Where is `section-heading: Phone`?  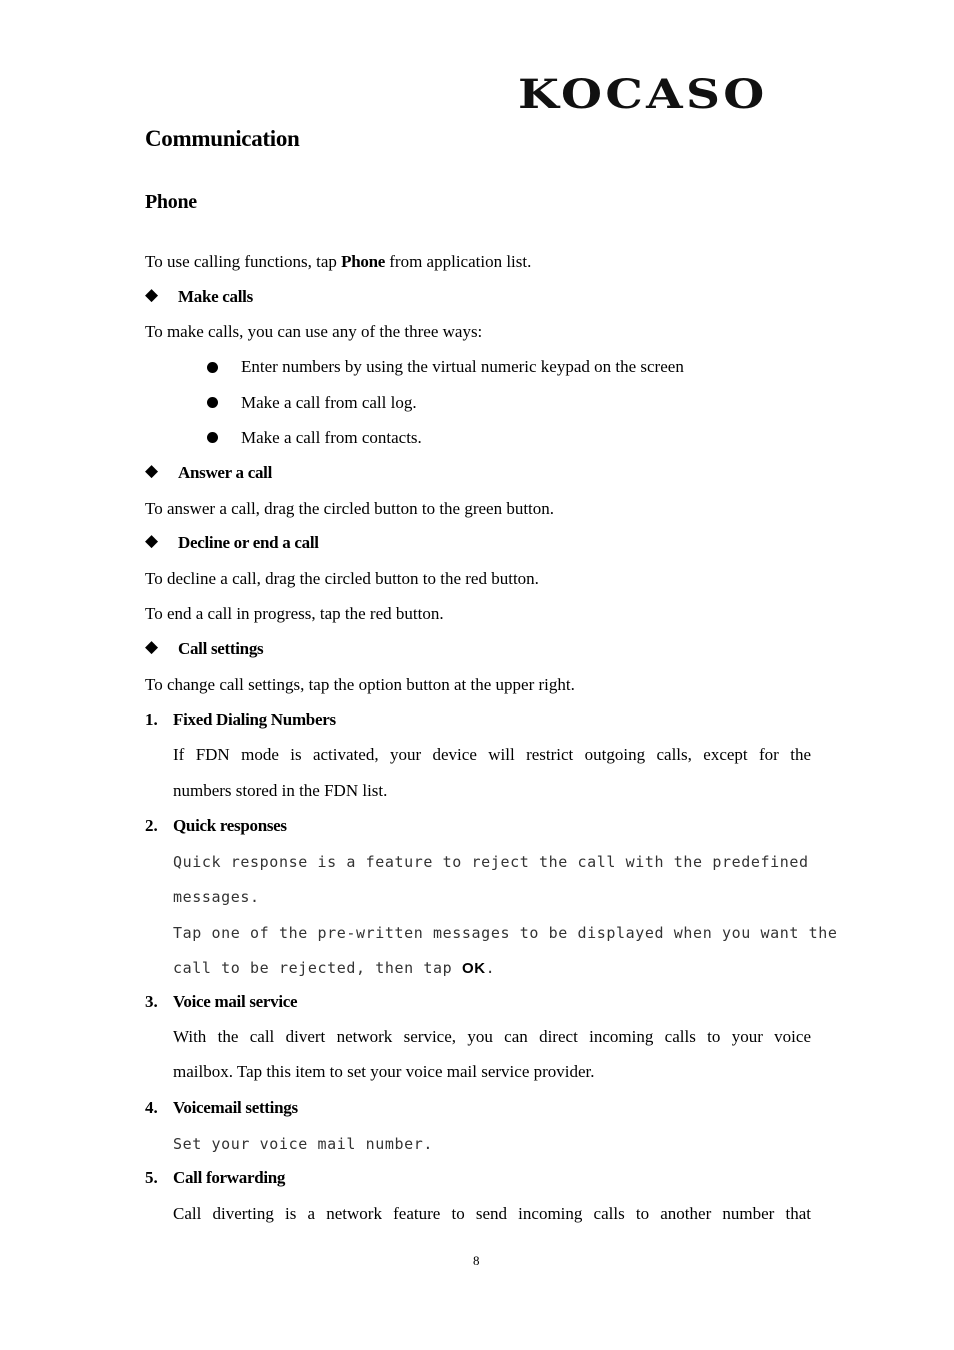
section-heading: Phone is located at coordinates (171, 202).